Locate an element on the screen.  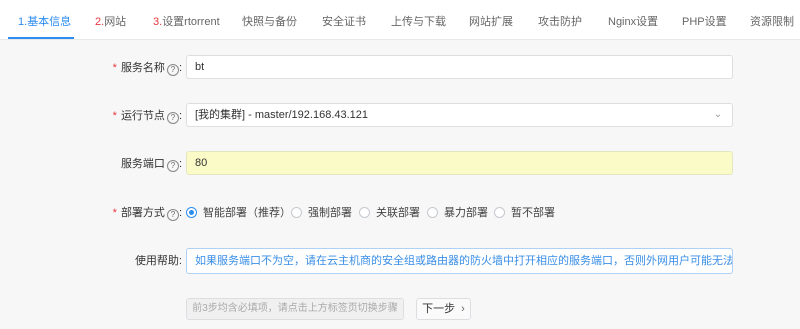
tab-nginx-settings: Nginx设置 is located at coordinates (633, 20).